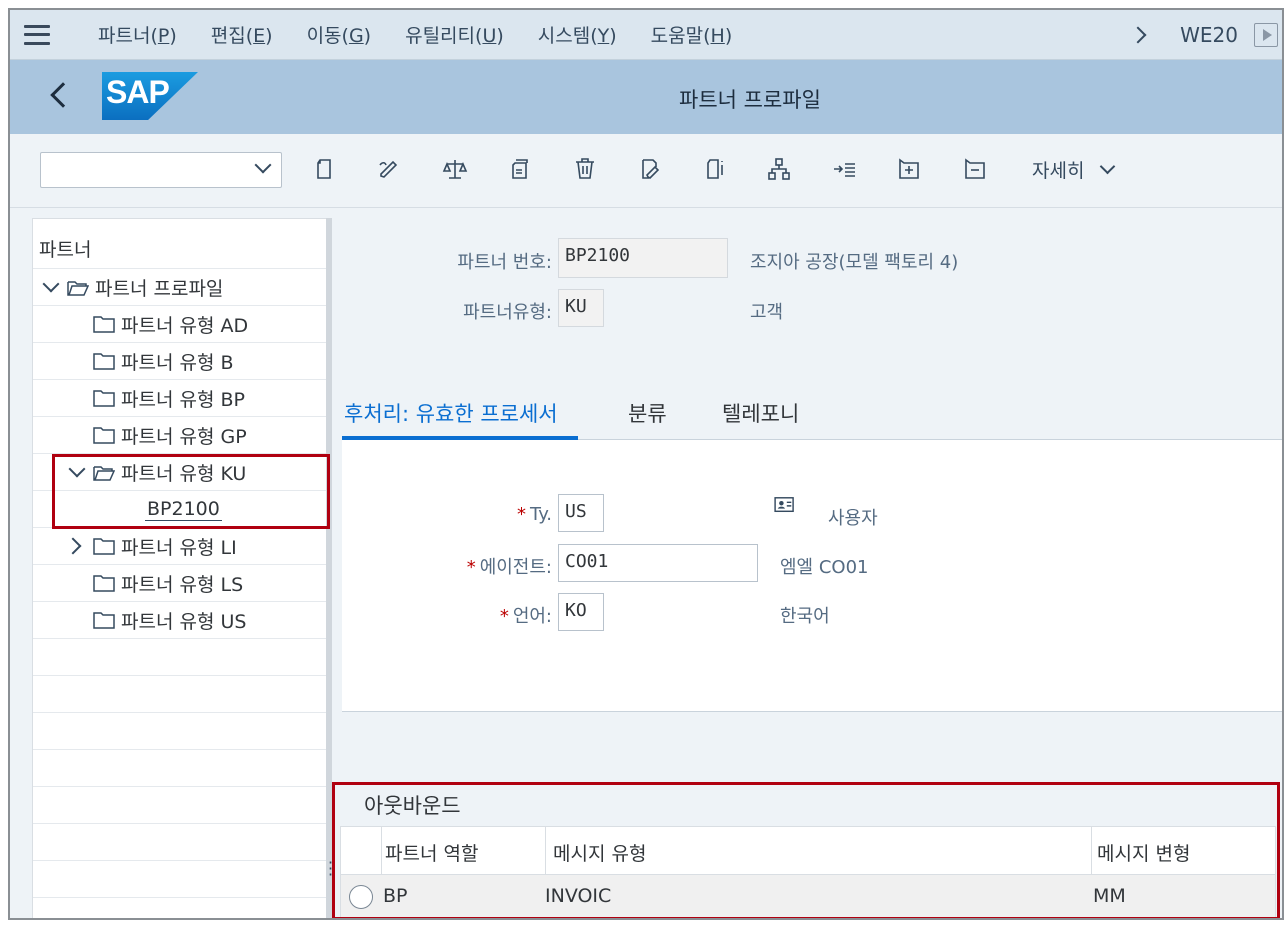  Describe the element at coordinates (361, 897) in the screenshot. I see `row-select-radio` at that location.